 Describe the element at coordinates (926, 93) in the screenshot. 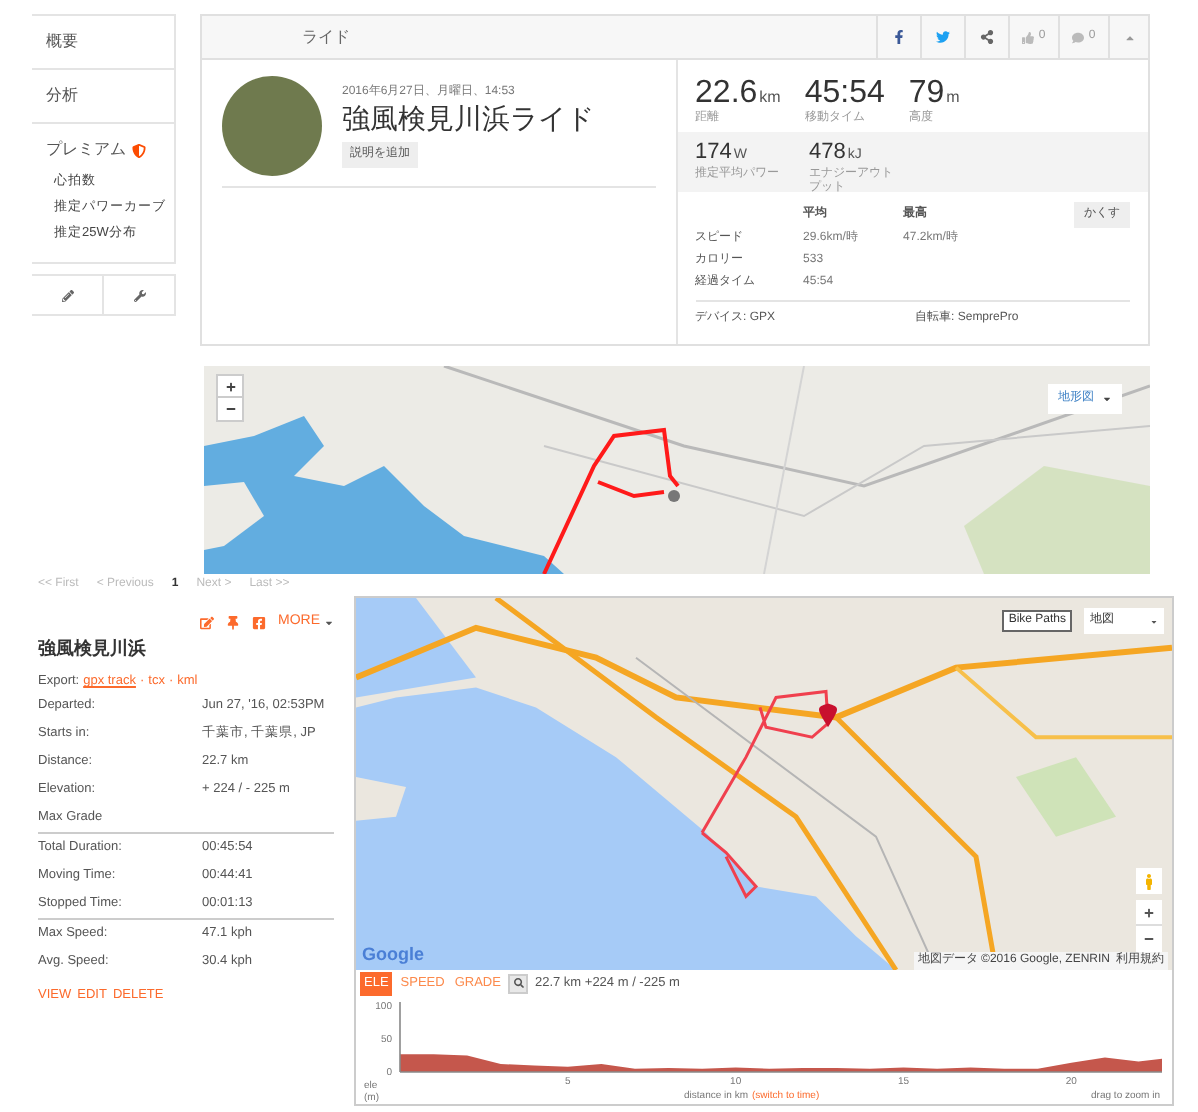

I see `stat-value: 79` at that location.